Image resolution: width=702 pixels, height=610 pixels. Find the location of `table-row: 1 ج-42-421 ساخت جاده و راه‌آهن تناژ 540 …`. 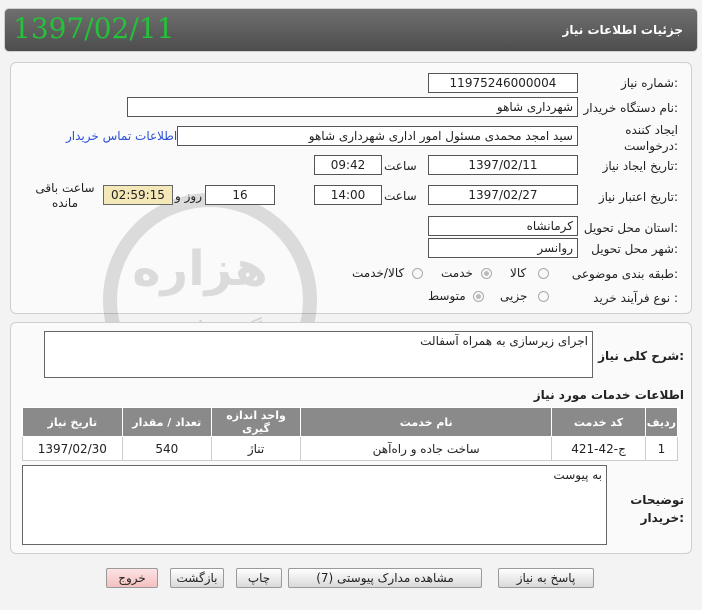

table-row: 1 ج-42-421 ساخت جاده و راه‌آهن تناژ 540 … is located at coordinates (350, 448).